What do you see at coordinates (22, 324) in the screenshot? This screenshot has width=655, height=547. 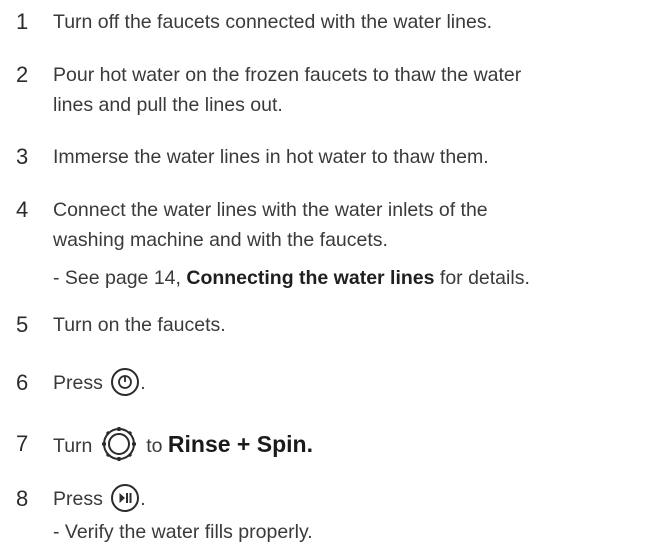 I see `step-number: 5` at bounding box center [22, 324].